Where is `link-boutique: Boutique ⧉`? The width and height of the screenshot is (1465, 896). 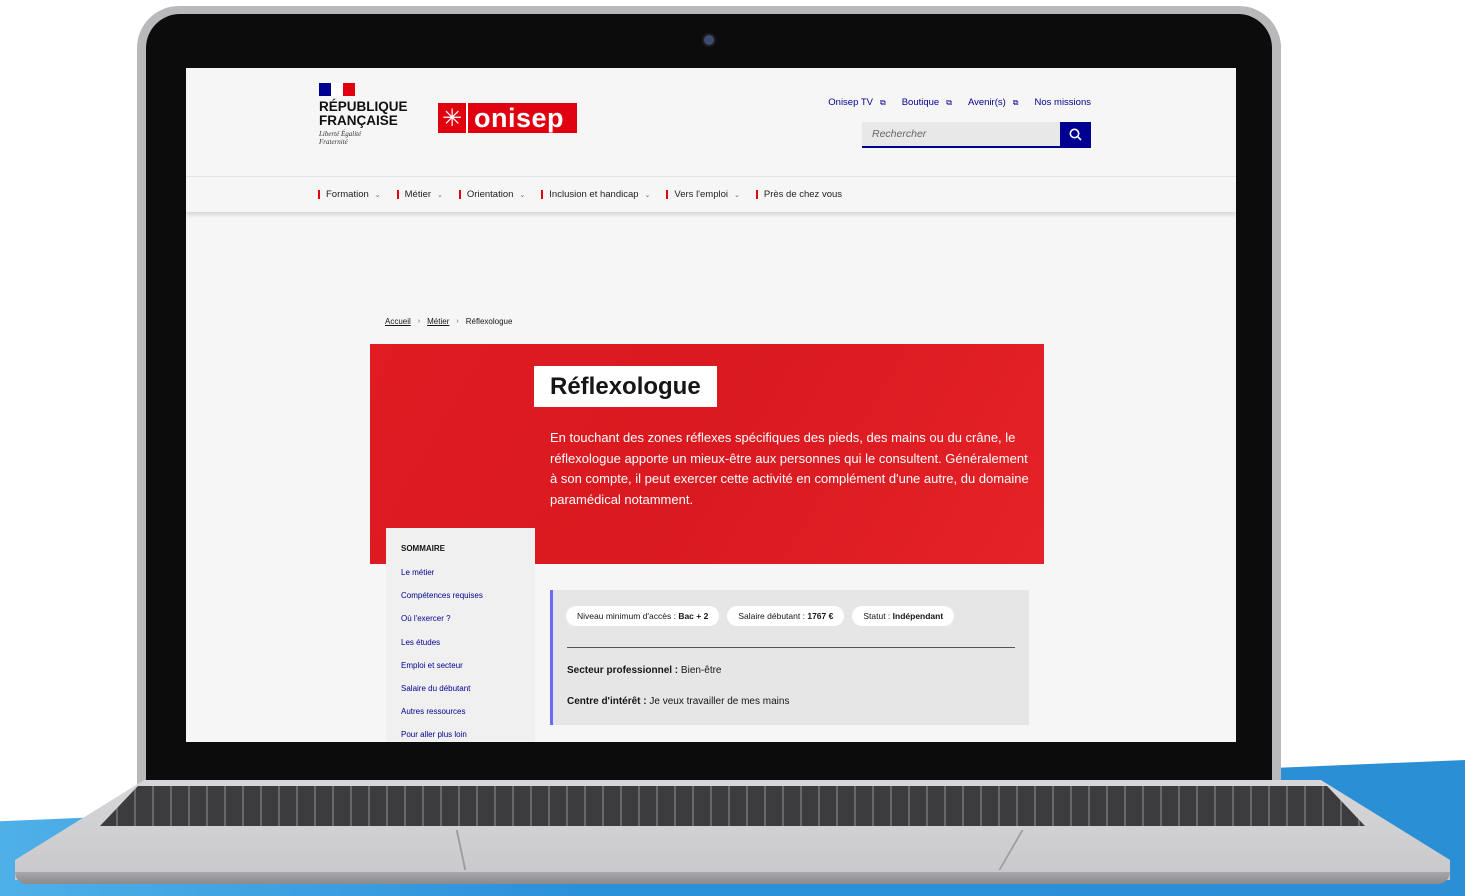 link-boutique: Boutique ⧉ is located at coordinates (927, 102).